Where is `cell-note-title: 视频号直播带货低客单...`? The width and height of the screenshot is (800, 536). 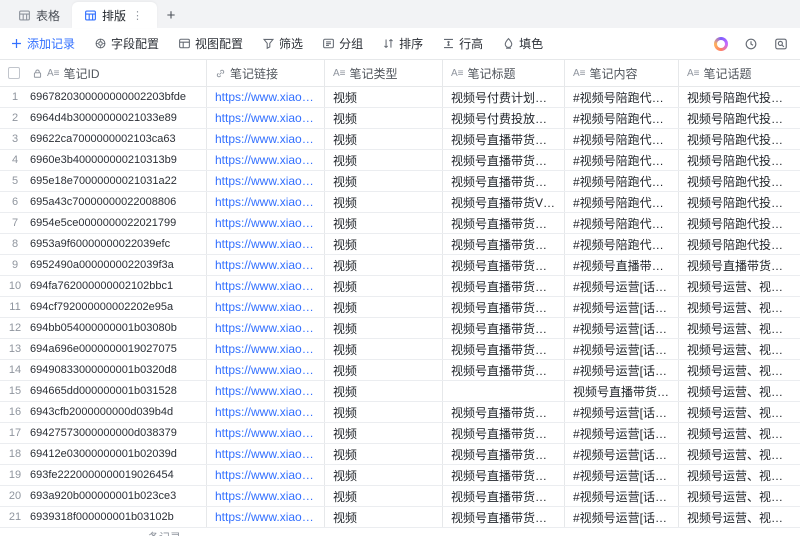 cell-note-title: 视频号直播带货低客单... is located at coordinates (504, 244).